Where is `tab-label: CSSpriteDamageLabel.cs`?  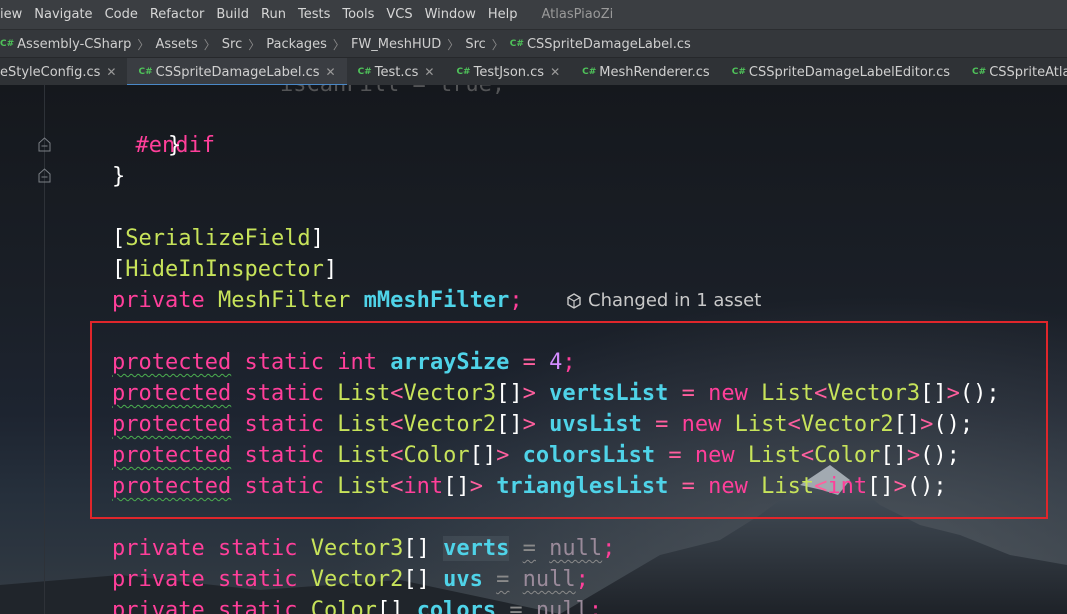 tab-label: CSSpriteDamageLabel.cs is located at coordinates (237, 72).